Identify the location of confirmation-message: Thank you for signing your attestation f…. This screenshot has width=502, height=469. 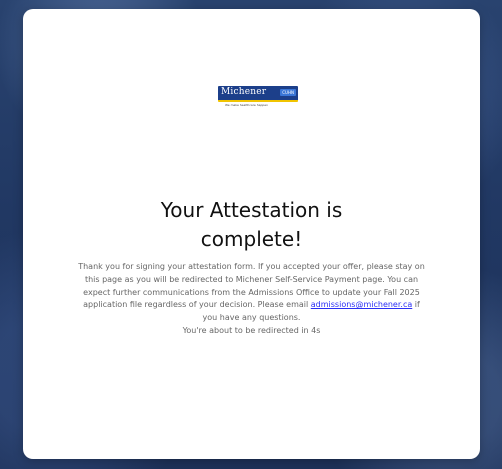
(251, 299).